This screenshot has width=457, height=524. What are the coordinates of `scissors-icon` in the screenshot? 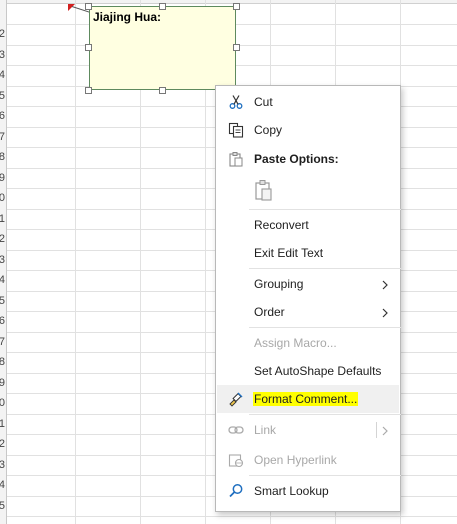 It's located at (236, 102).